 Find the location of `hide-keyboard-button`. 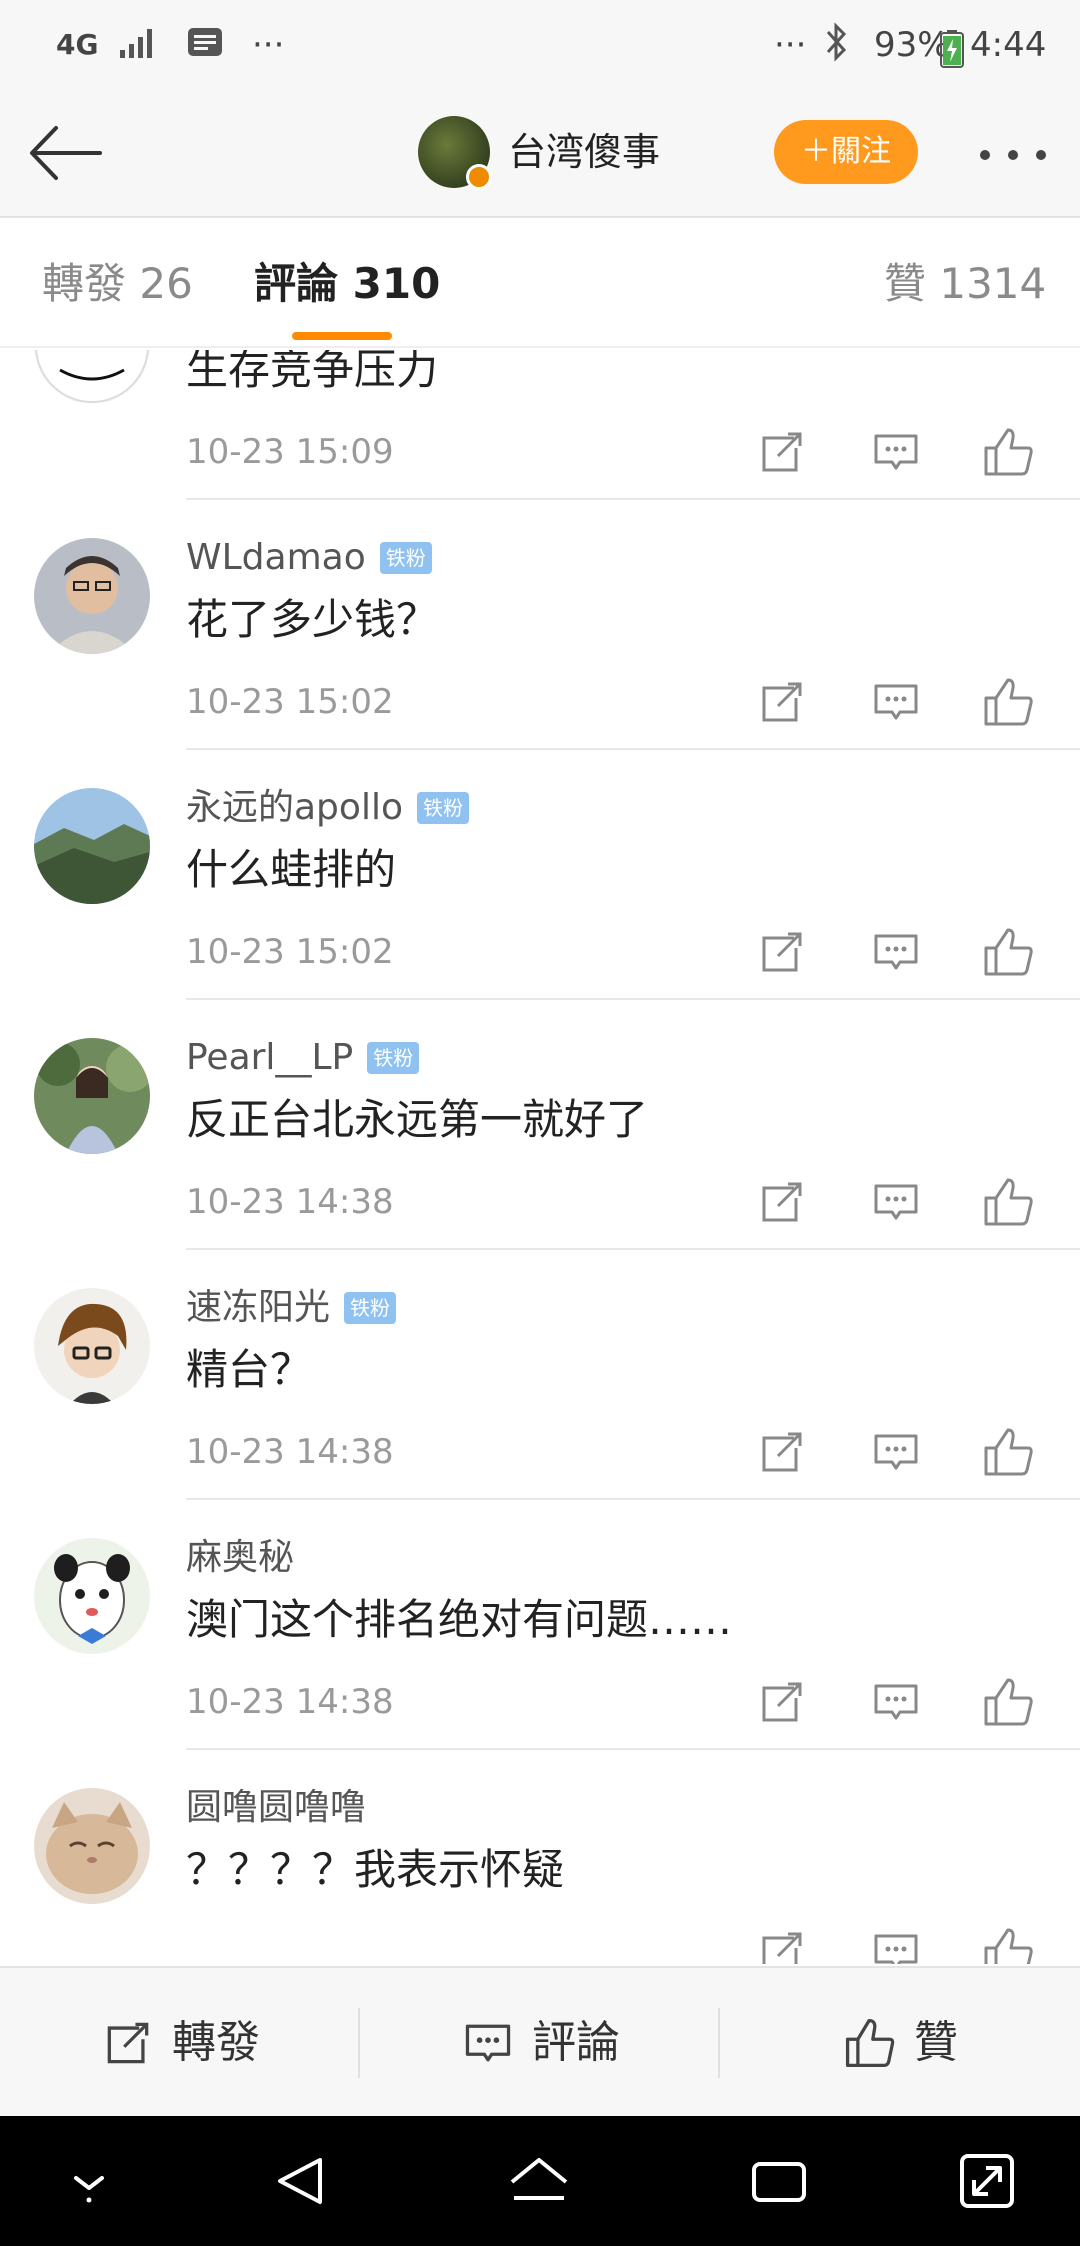

hide-keyboard-button is located at coordinates (89, 2181).